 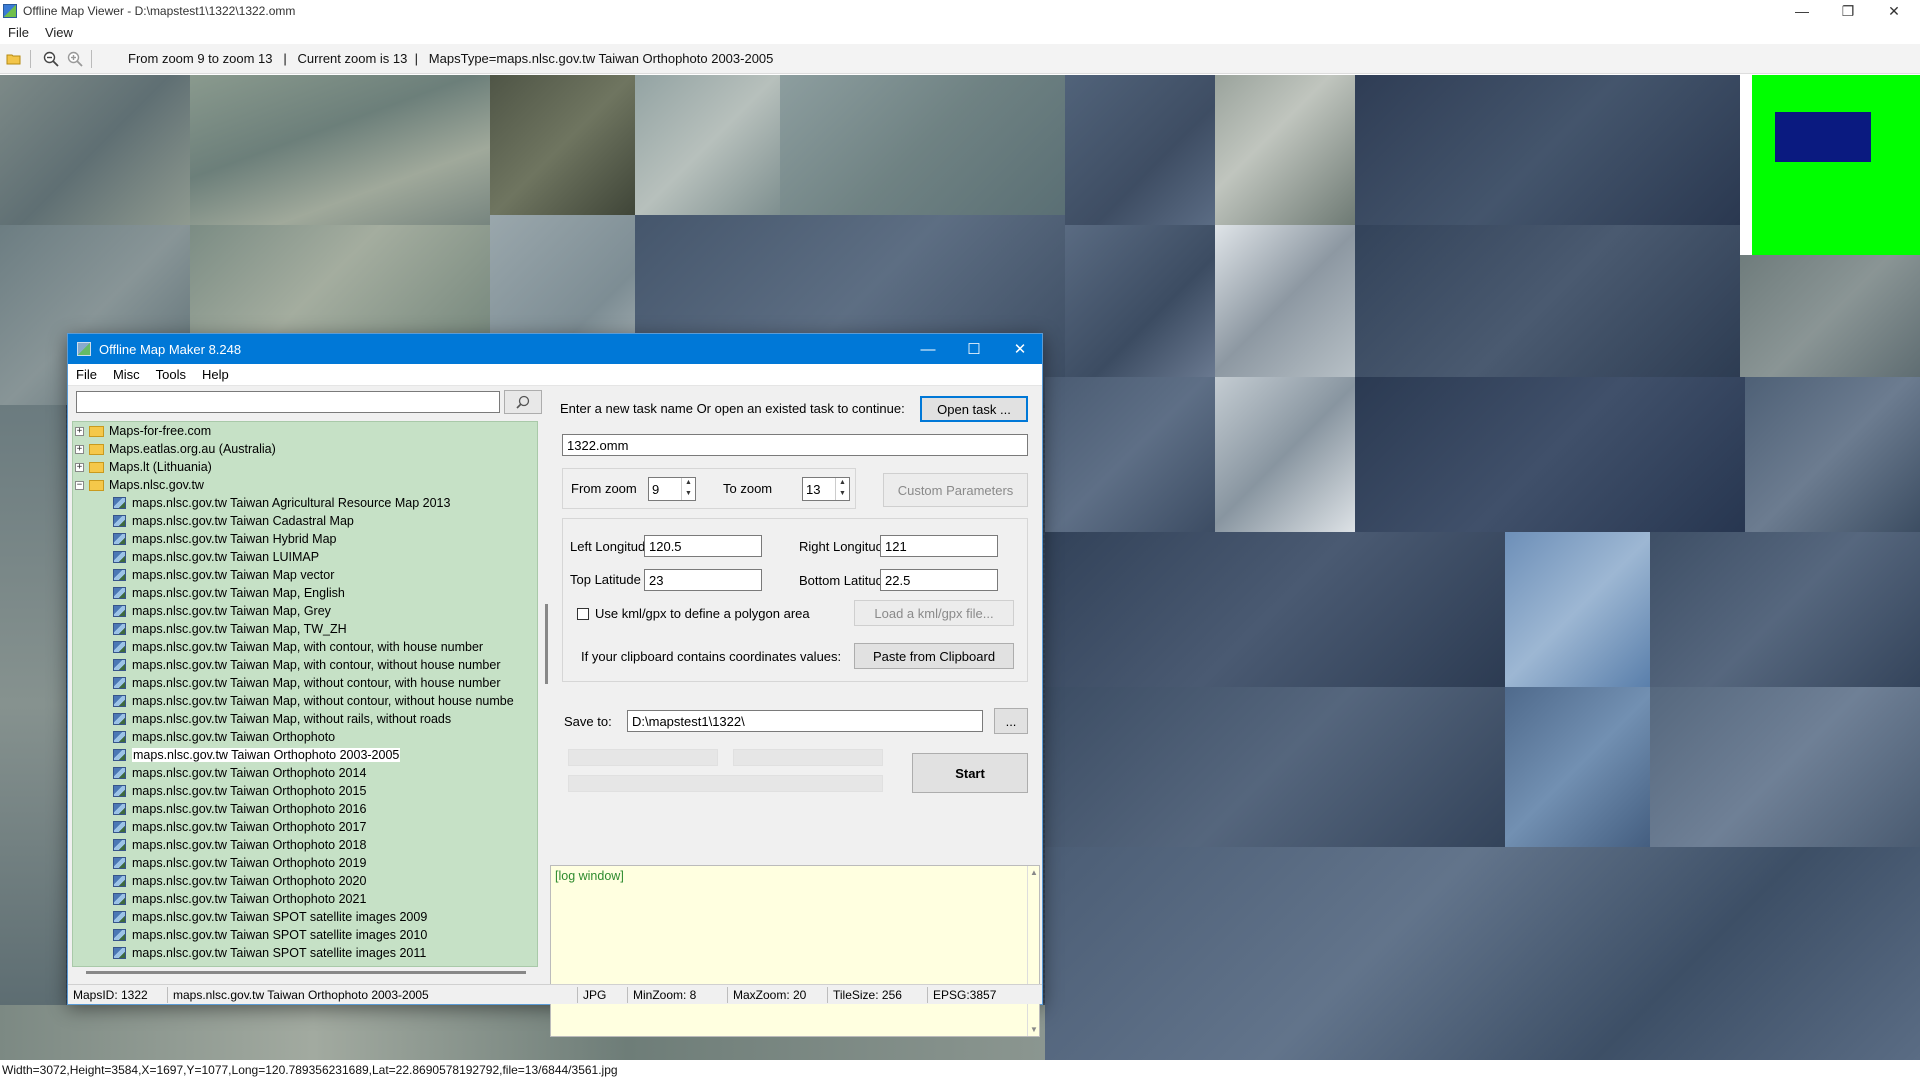 I want to click on task-name-input: 1322.omm, so click(x=795, y=445).